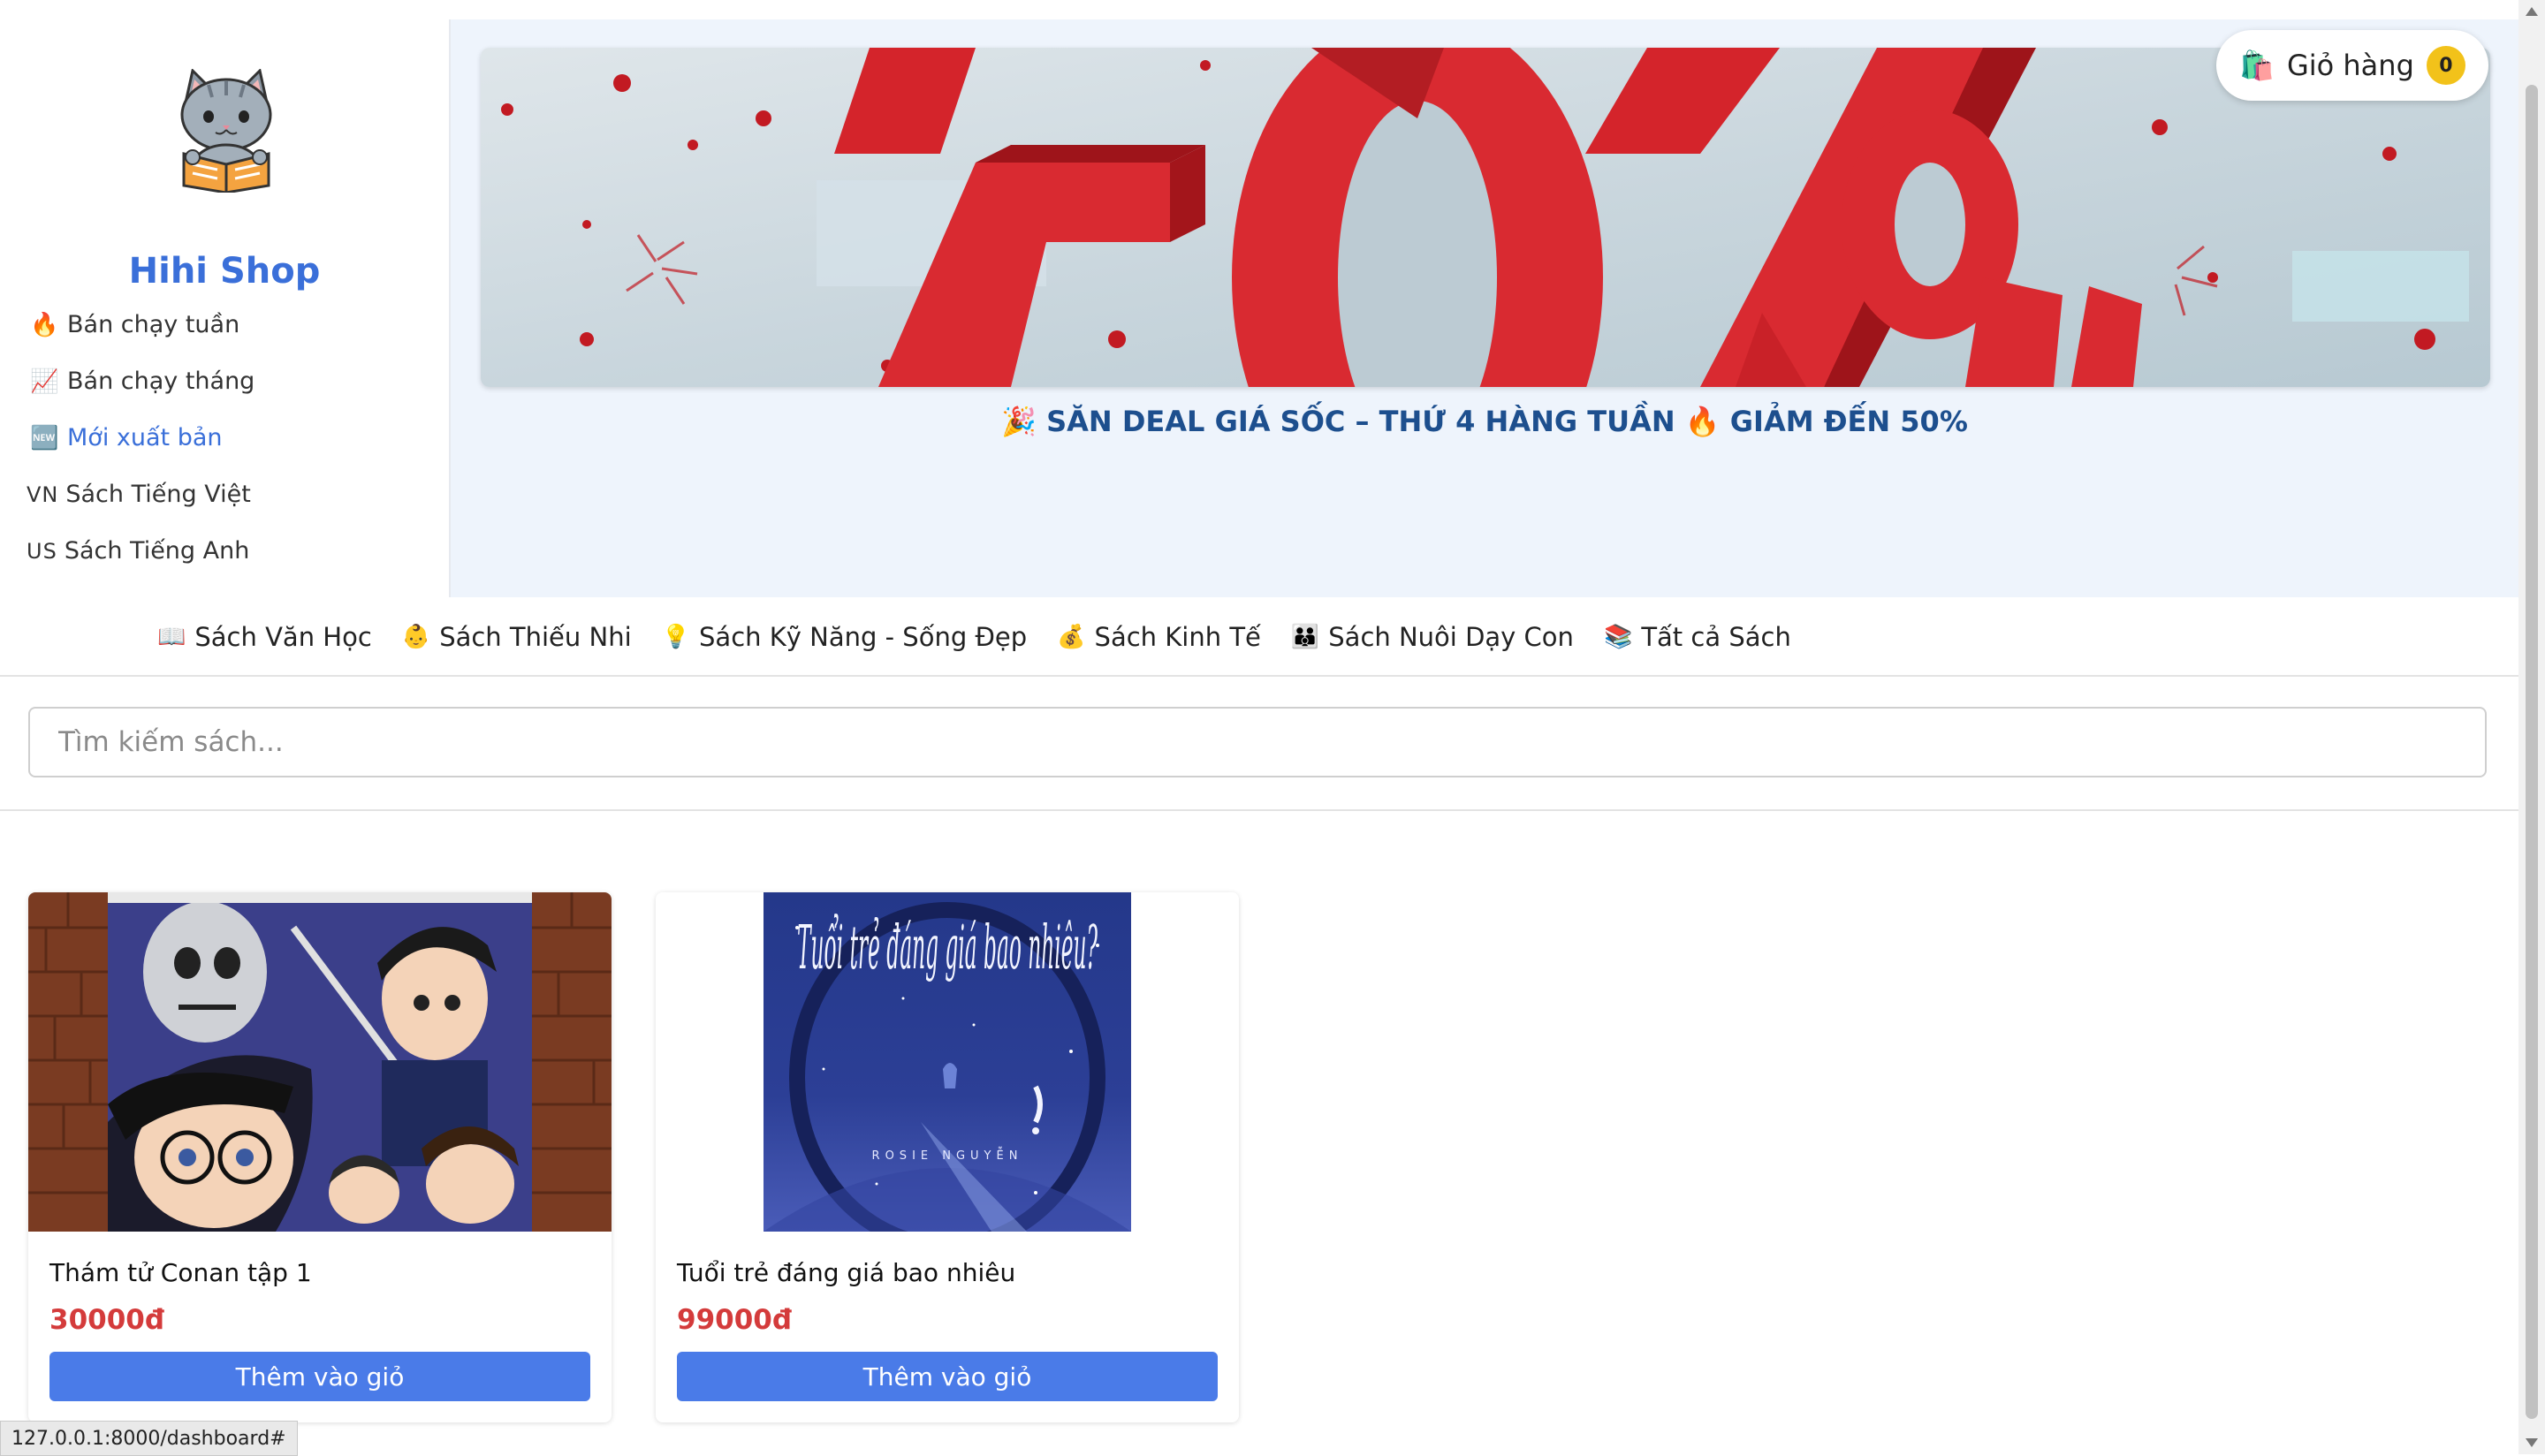 The width and height of the screenshot is (2545, 1456). I want to click on sidebar-item-vietnamese-books: VN Sách Tiếng Việt, so click(139, 495).